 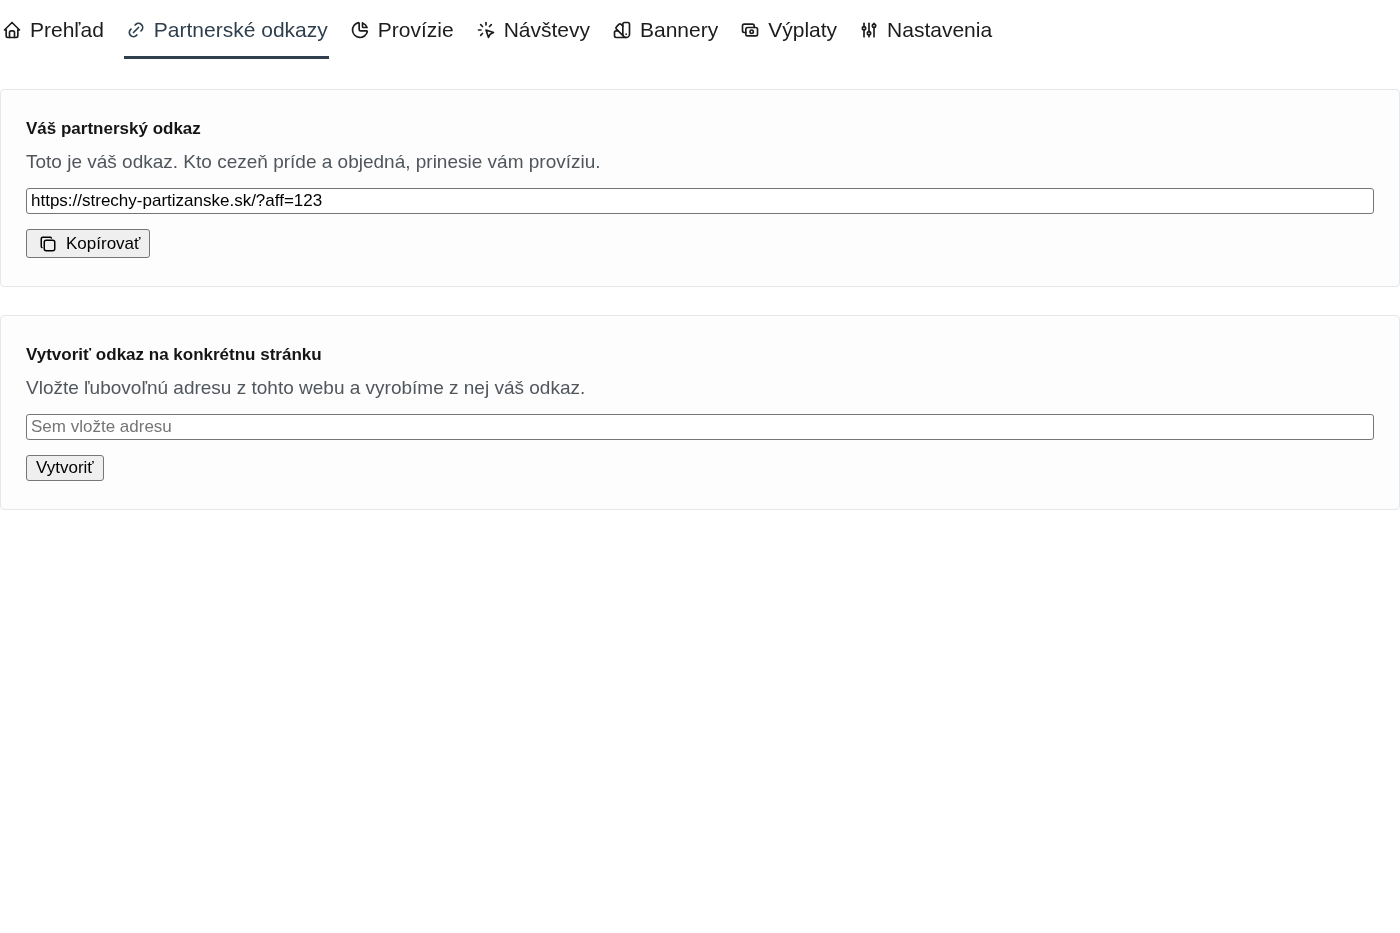 I want to click on pointer-click-icon, so click(x=485, y=30).